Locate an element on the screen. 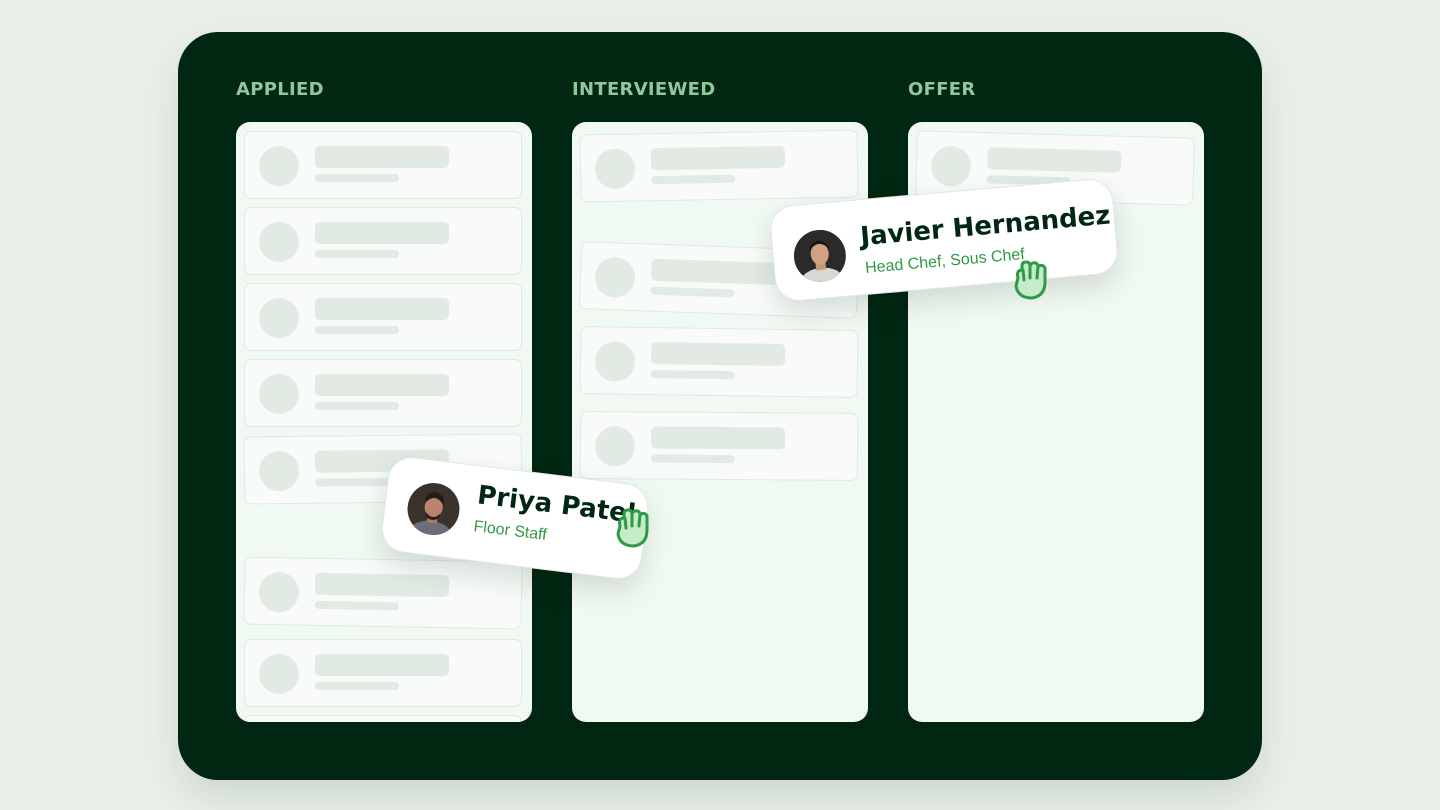 The width and height of the screenshot is (1440, 810). column-title-offer: OFFER is located at coordinates (942, 89).